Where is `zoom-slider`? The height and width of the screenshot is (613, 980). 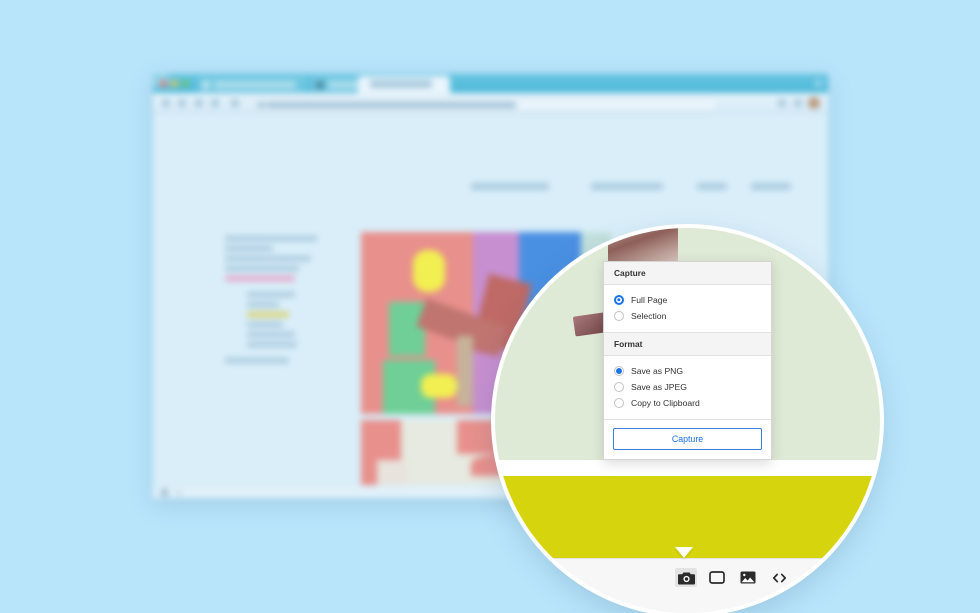 zoom-slider is located at coordinates (864, 578).